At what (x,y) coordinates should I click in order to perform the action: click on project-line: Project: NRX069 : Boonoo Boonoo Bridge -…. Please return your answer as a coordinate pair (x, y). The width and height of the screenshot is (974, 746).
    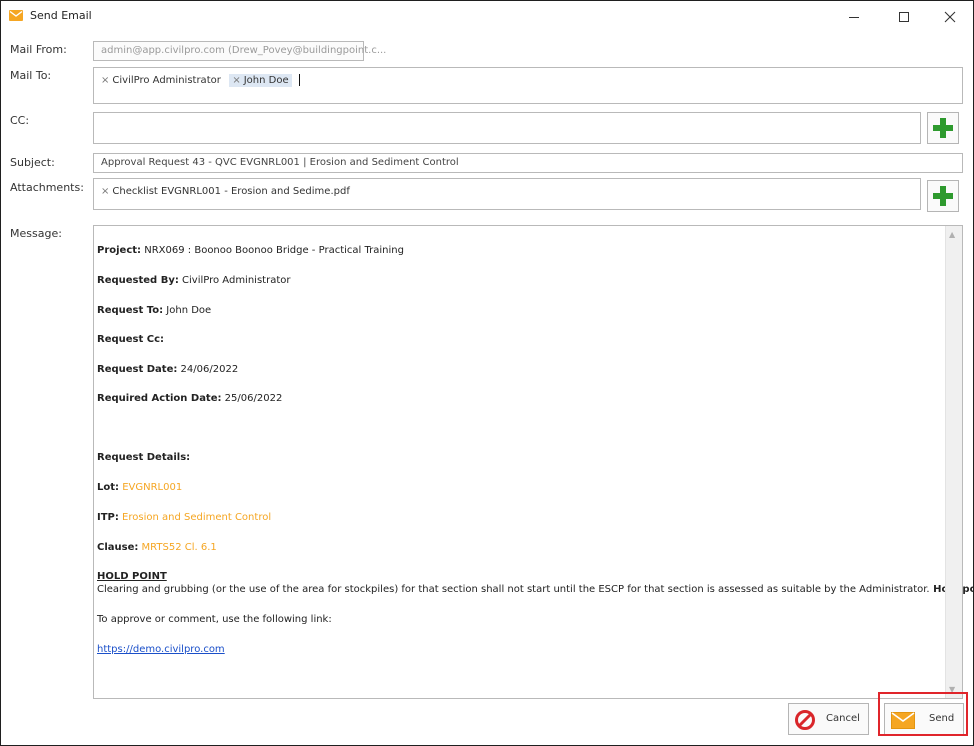
    Looking at the image, I should click on (250, 250).